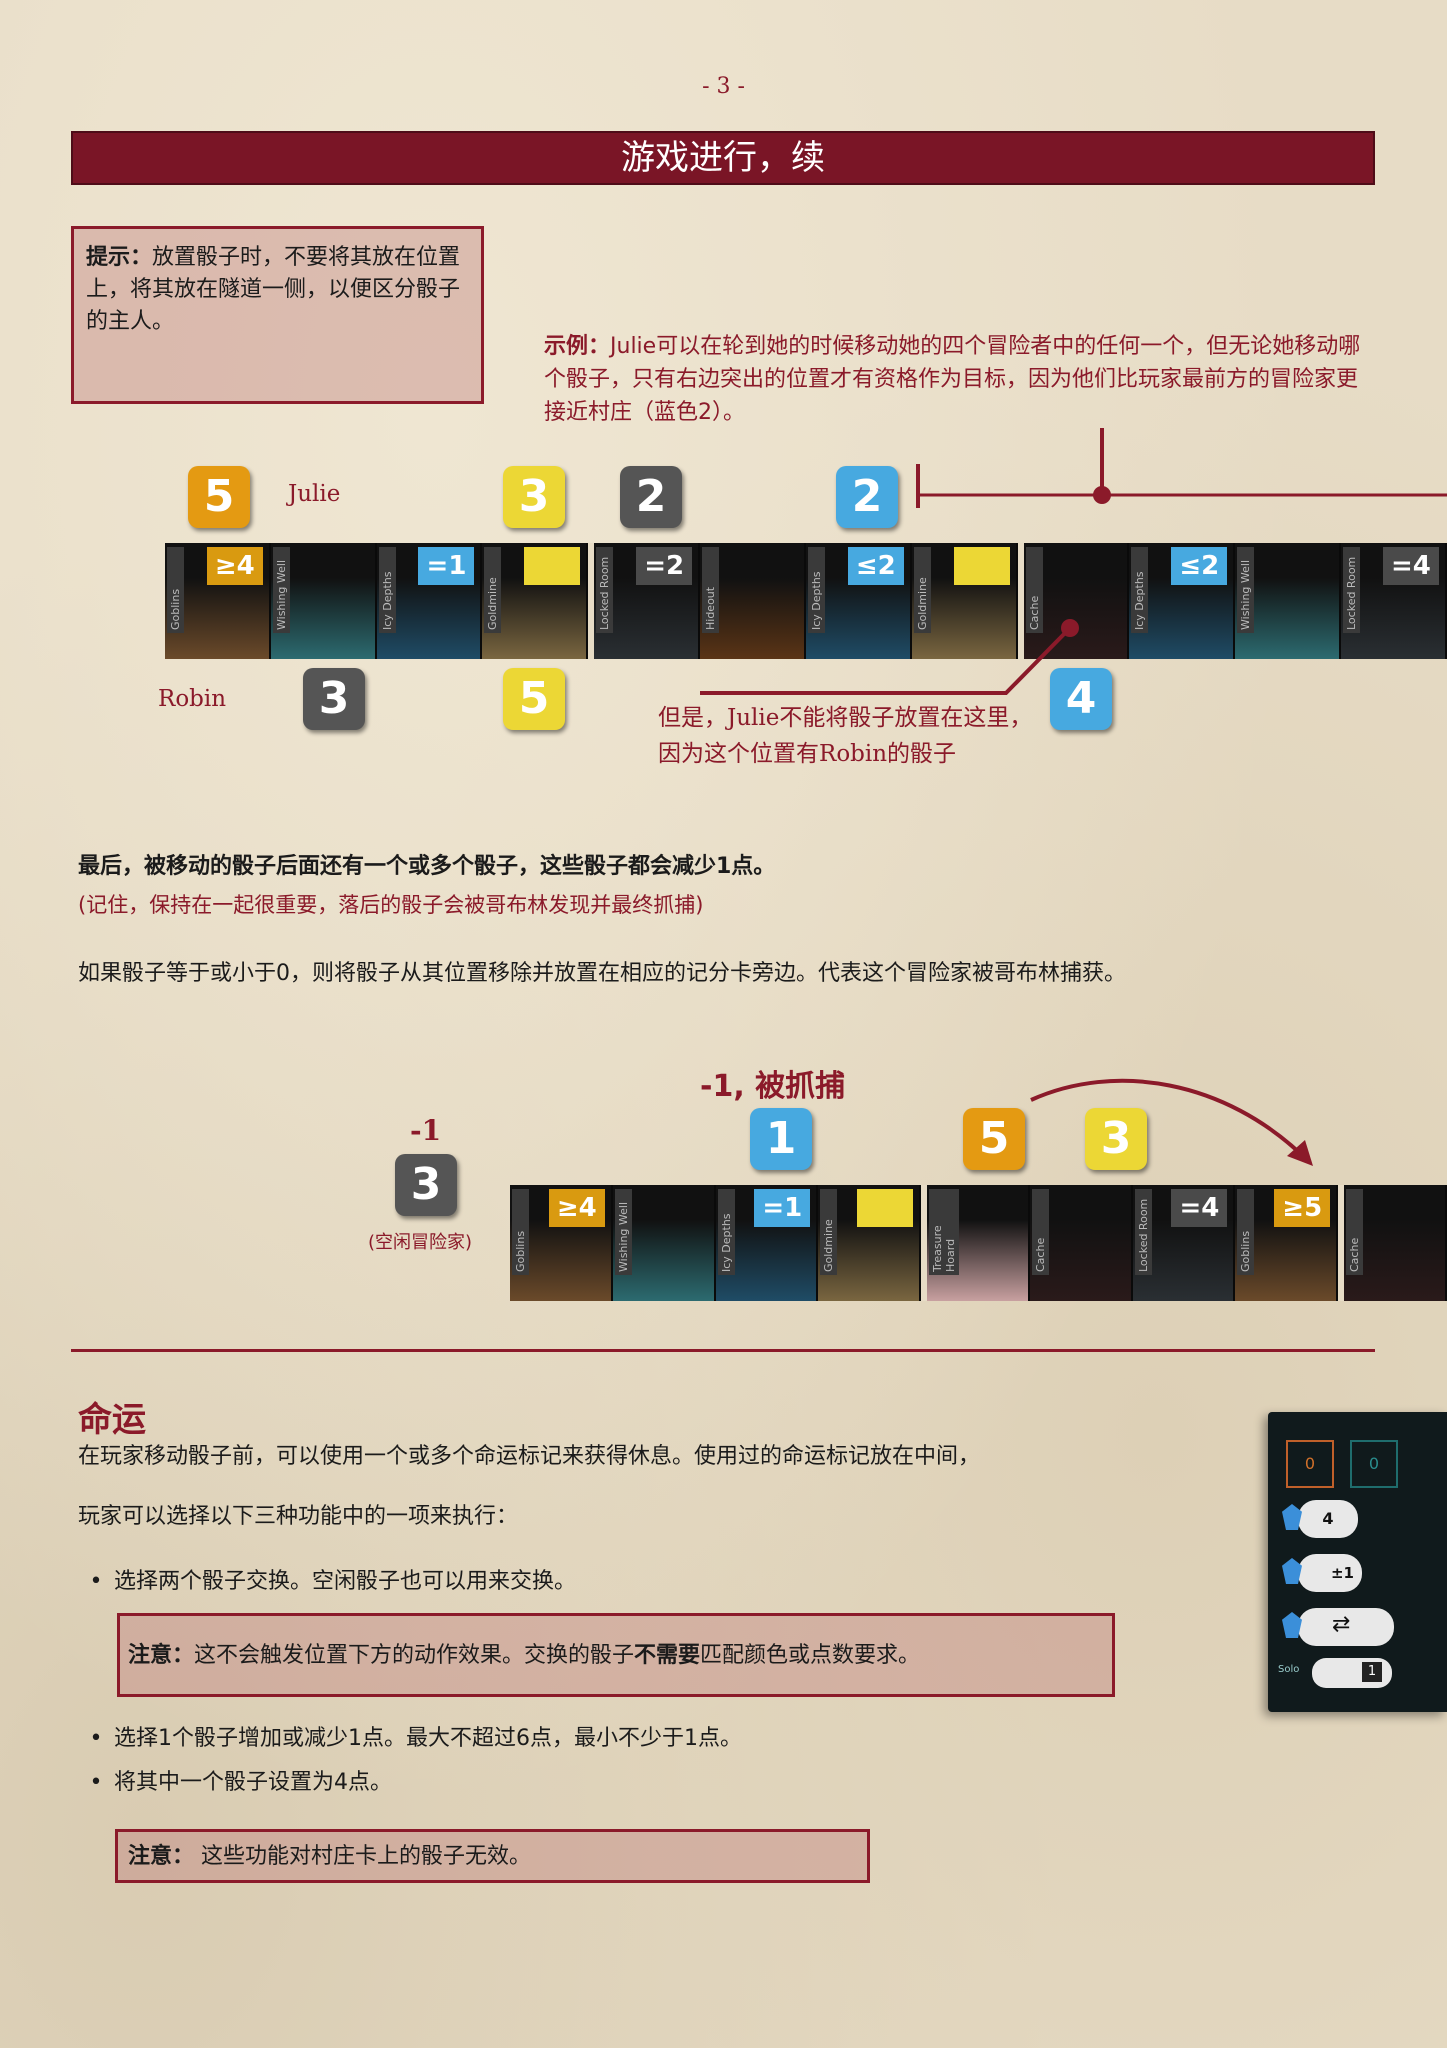 The image size is (1447, 2048). I want to click on die-julie-5: 5, so click(219, 497).